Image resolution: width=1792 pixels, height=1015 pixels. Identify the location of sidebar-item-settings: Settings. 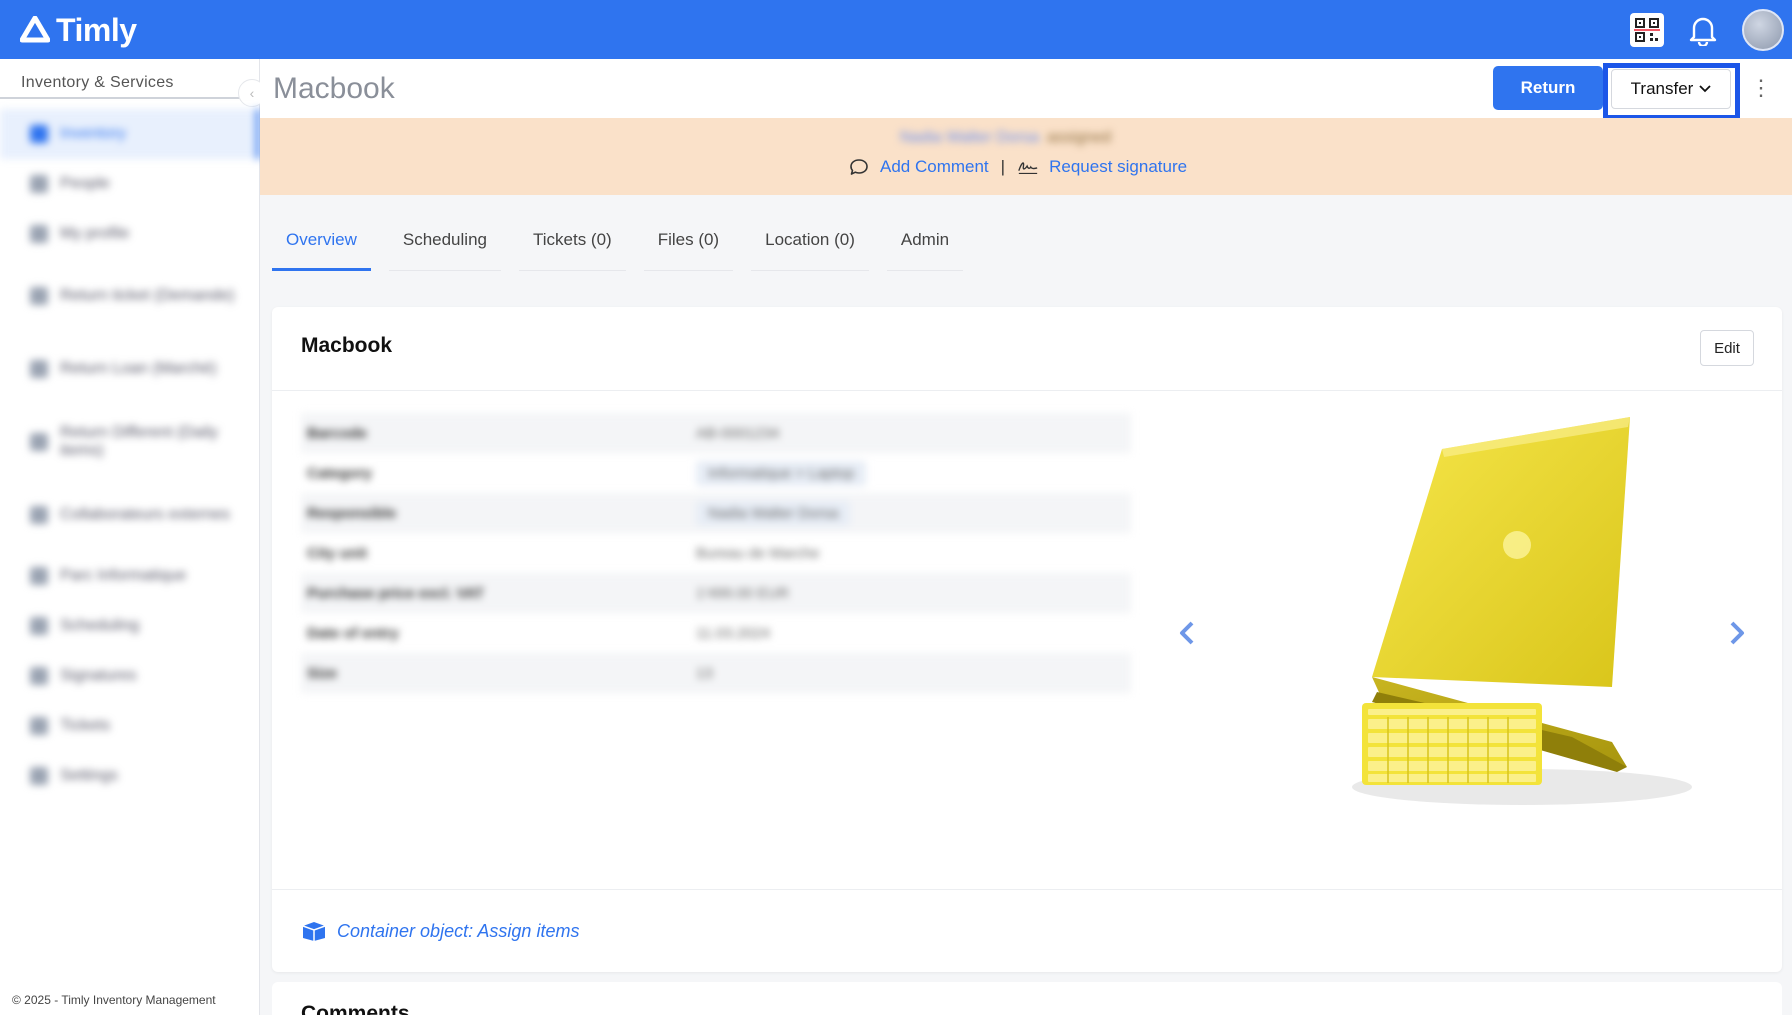
(130, 776).